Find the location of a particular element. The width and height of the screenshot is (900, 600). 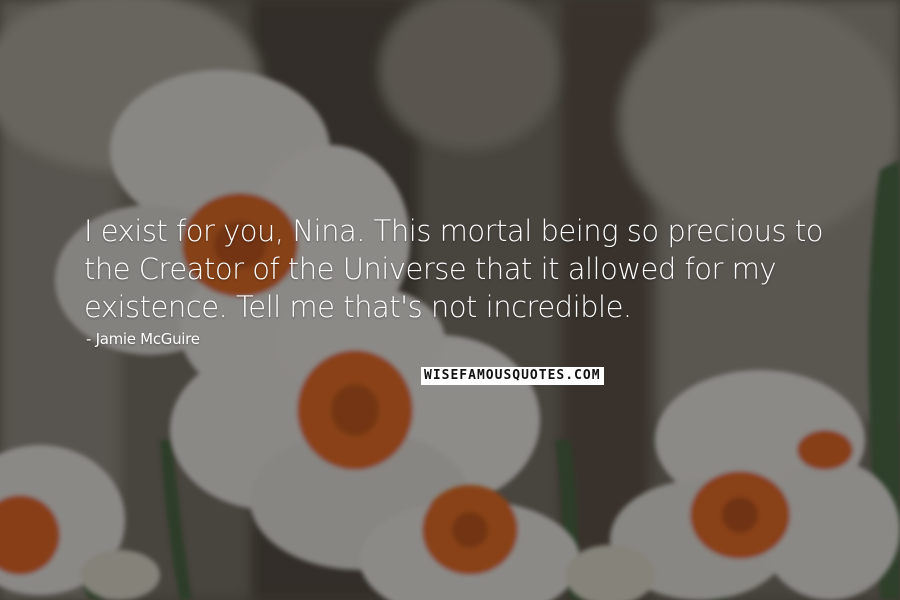

watermark: WISEFAMOUSQUOTES.COM is located at coordinates (512, 376).